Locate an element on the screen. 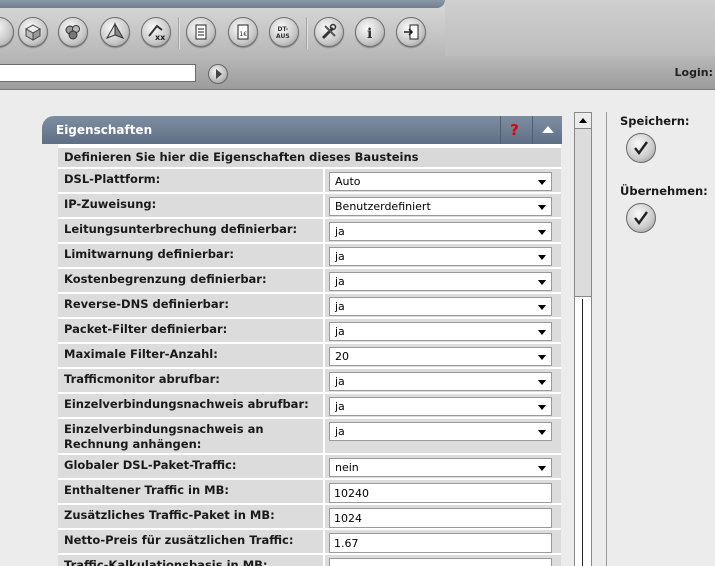 The height and width of the screenshot is (566, 715). document-list-icon is located at coordinates (201, 32).